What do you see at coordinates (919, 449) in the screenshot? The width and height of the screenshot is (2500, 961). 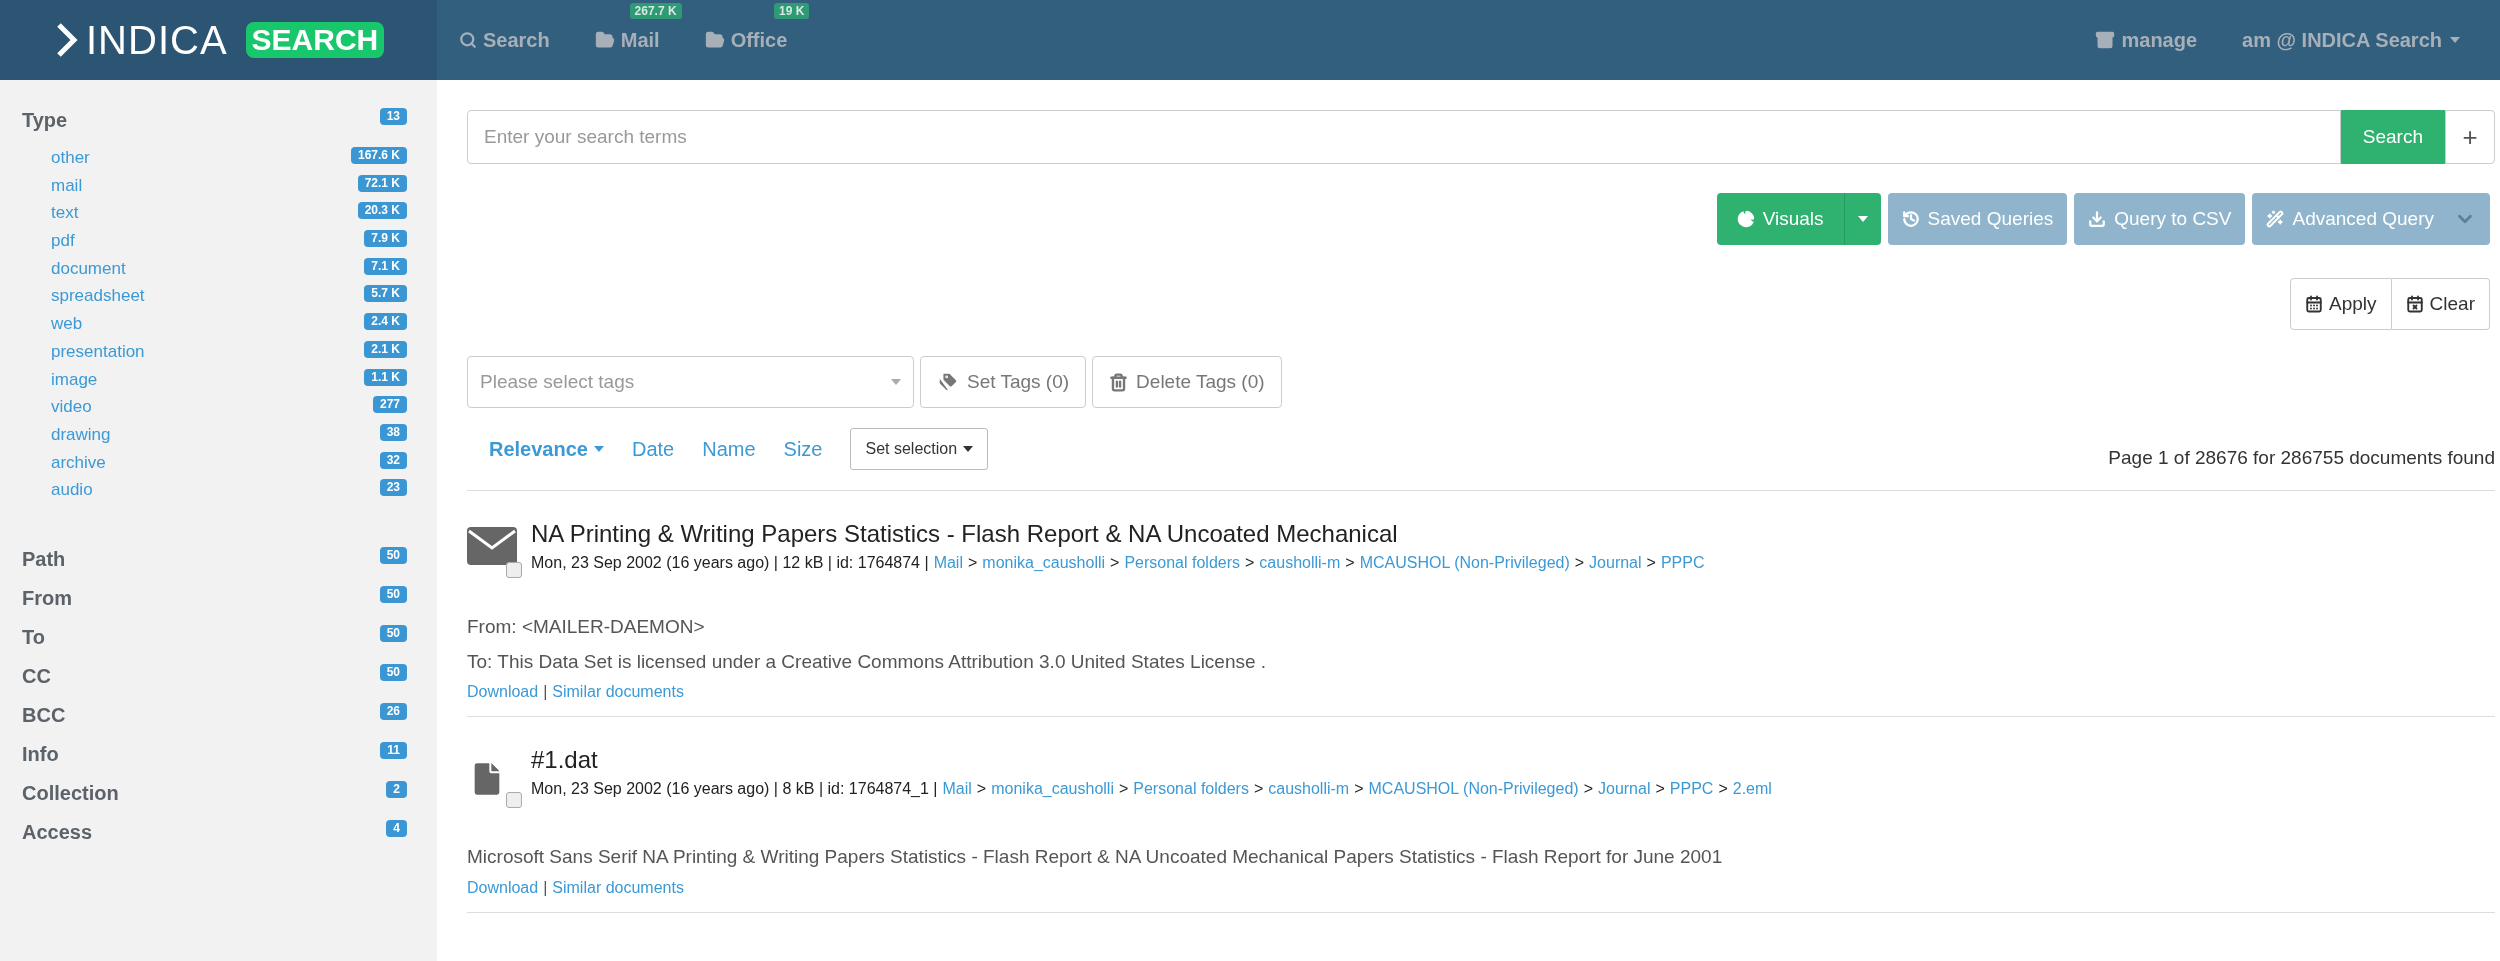 I see `set-selection-button: Set selection` at bounding box center [919, 449].